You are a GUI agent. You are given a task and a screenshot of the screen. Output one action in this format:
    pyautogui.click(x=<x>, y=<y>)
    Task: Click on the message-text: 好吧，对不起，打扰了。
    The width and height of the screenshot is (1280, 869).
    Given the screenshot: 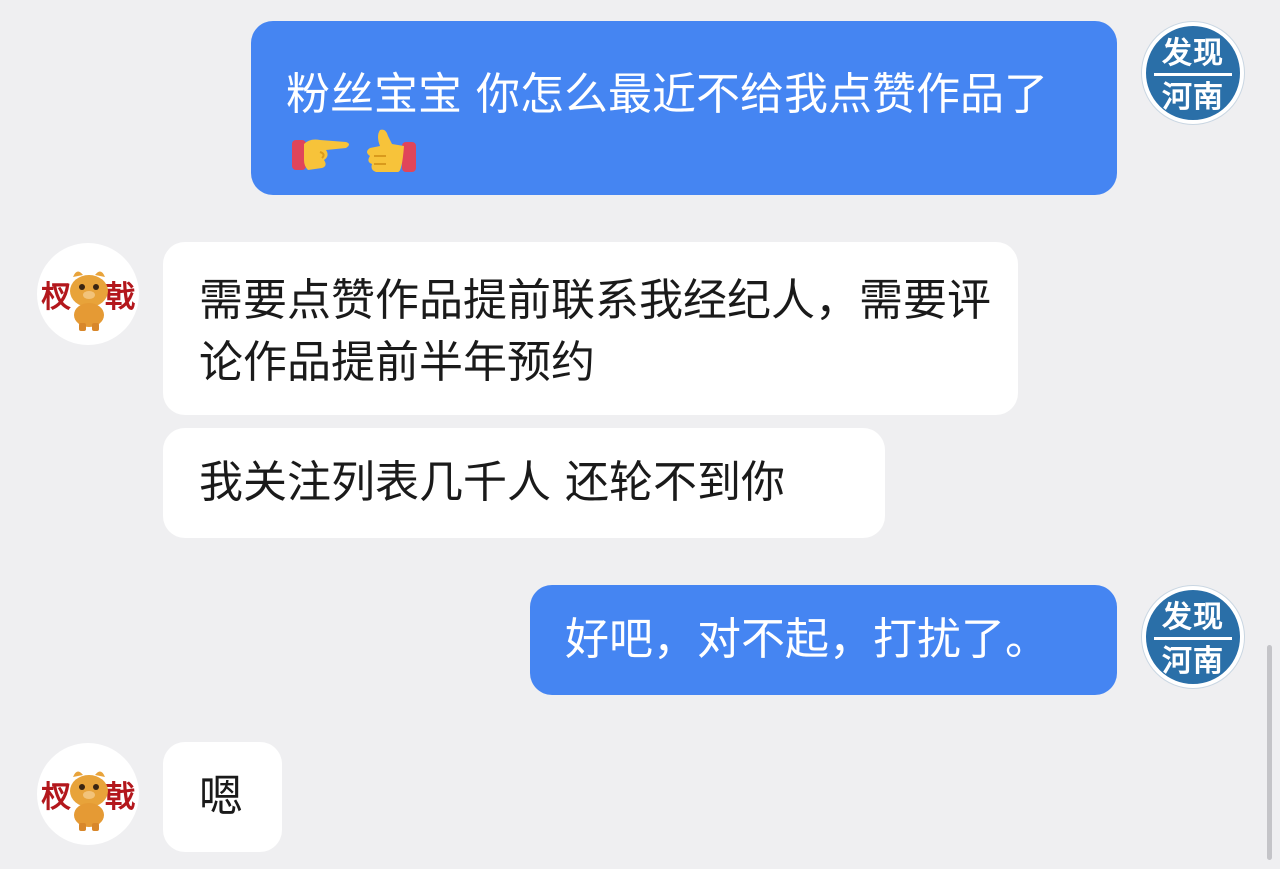 What is the action you would take?
    pyautogui.click(x=807, y=639)
    